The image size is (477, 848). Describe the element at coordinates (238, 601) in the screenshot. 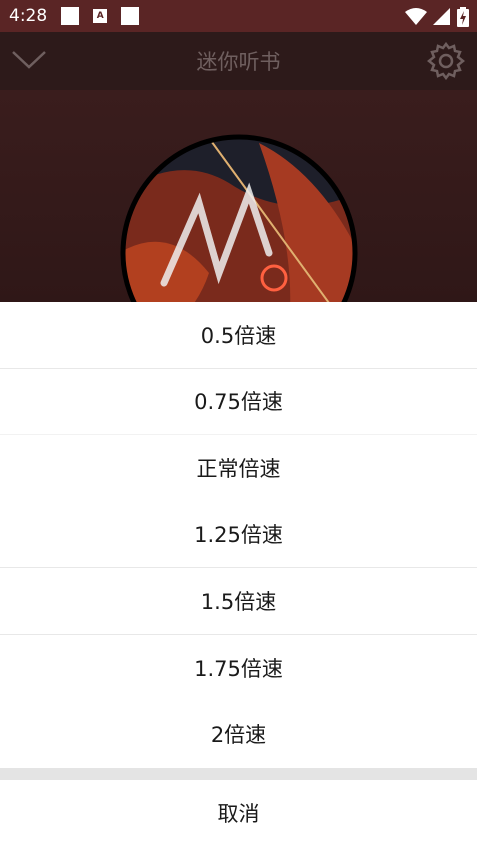

I see `speed-option-1-5x: 1.5倍速` at that location.